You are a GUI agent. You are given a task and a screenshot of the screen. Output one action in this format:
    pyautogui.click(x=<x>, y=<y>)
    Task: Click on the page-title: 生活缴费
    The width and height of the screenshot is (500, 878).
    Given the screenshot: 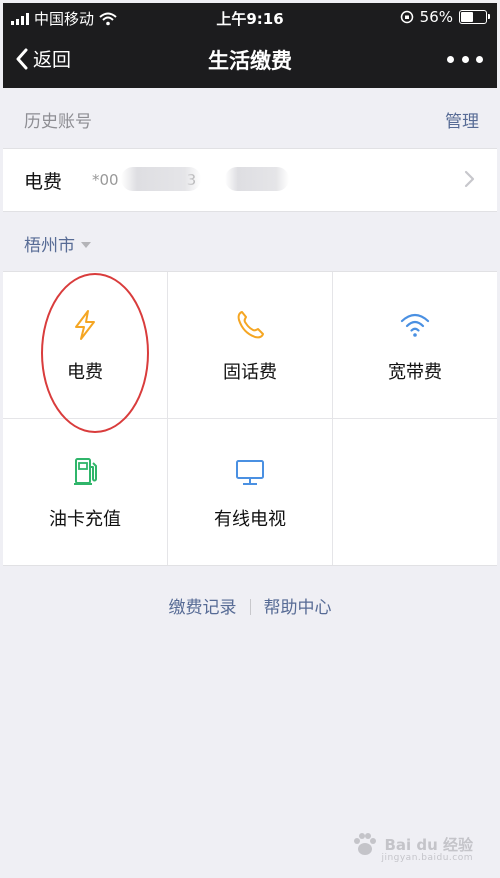 What is the action you would take?
    pyautogui.click(x=250, y=61)
    